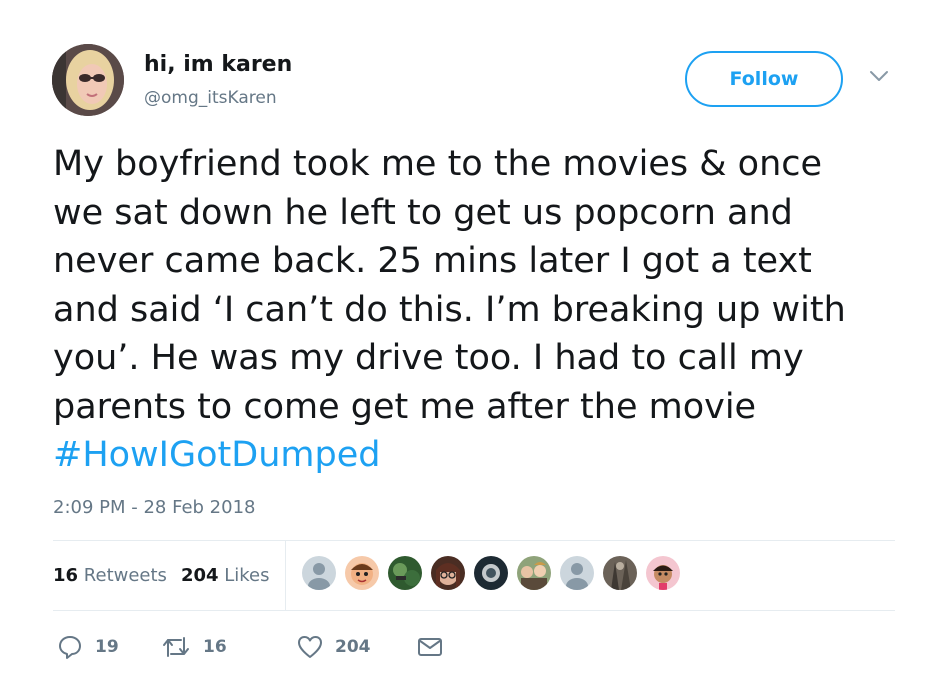 Image resolution: width=949 pixels, height=700 pixels. I want to click on author-display-name: hi, im karen, so click(218, 64).